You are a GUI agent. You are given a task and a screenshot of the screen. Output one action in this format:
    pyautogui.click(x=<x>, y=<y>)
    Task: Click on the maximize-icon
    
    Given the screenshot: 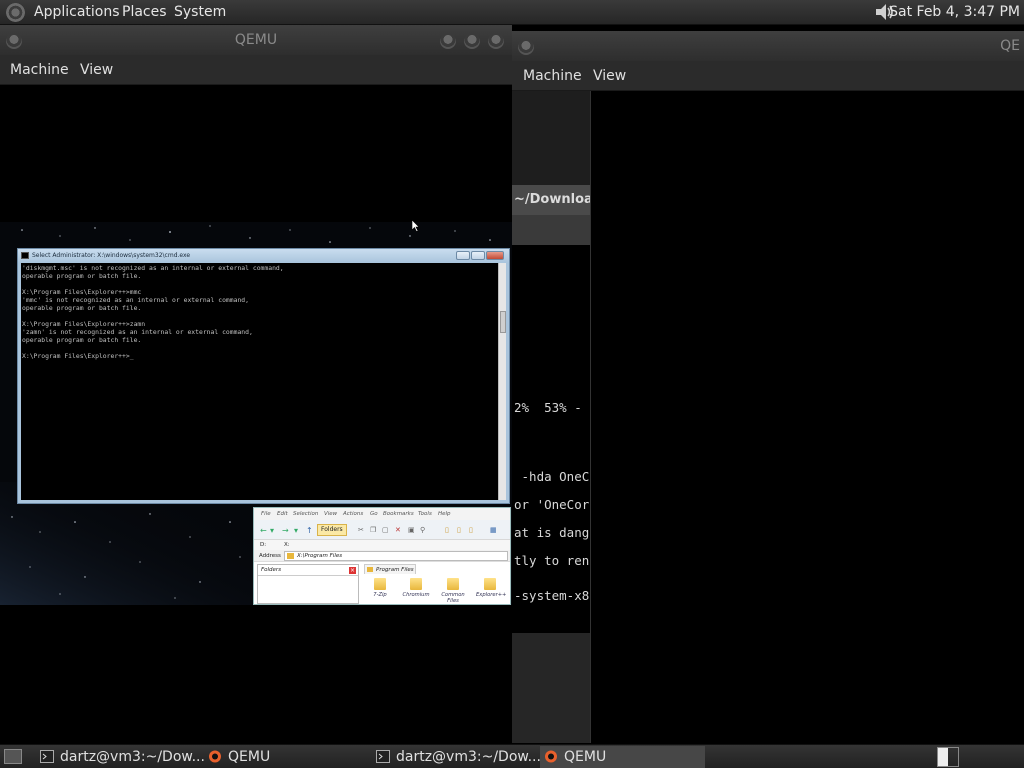 What is the action you would take?
    pyautogui.click(x=472, y=41)
    